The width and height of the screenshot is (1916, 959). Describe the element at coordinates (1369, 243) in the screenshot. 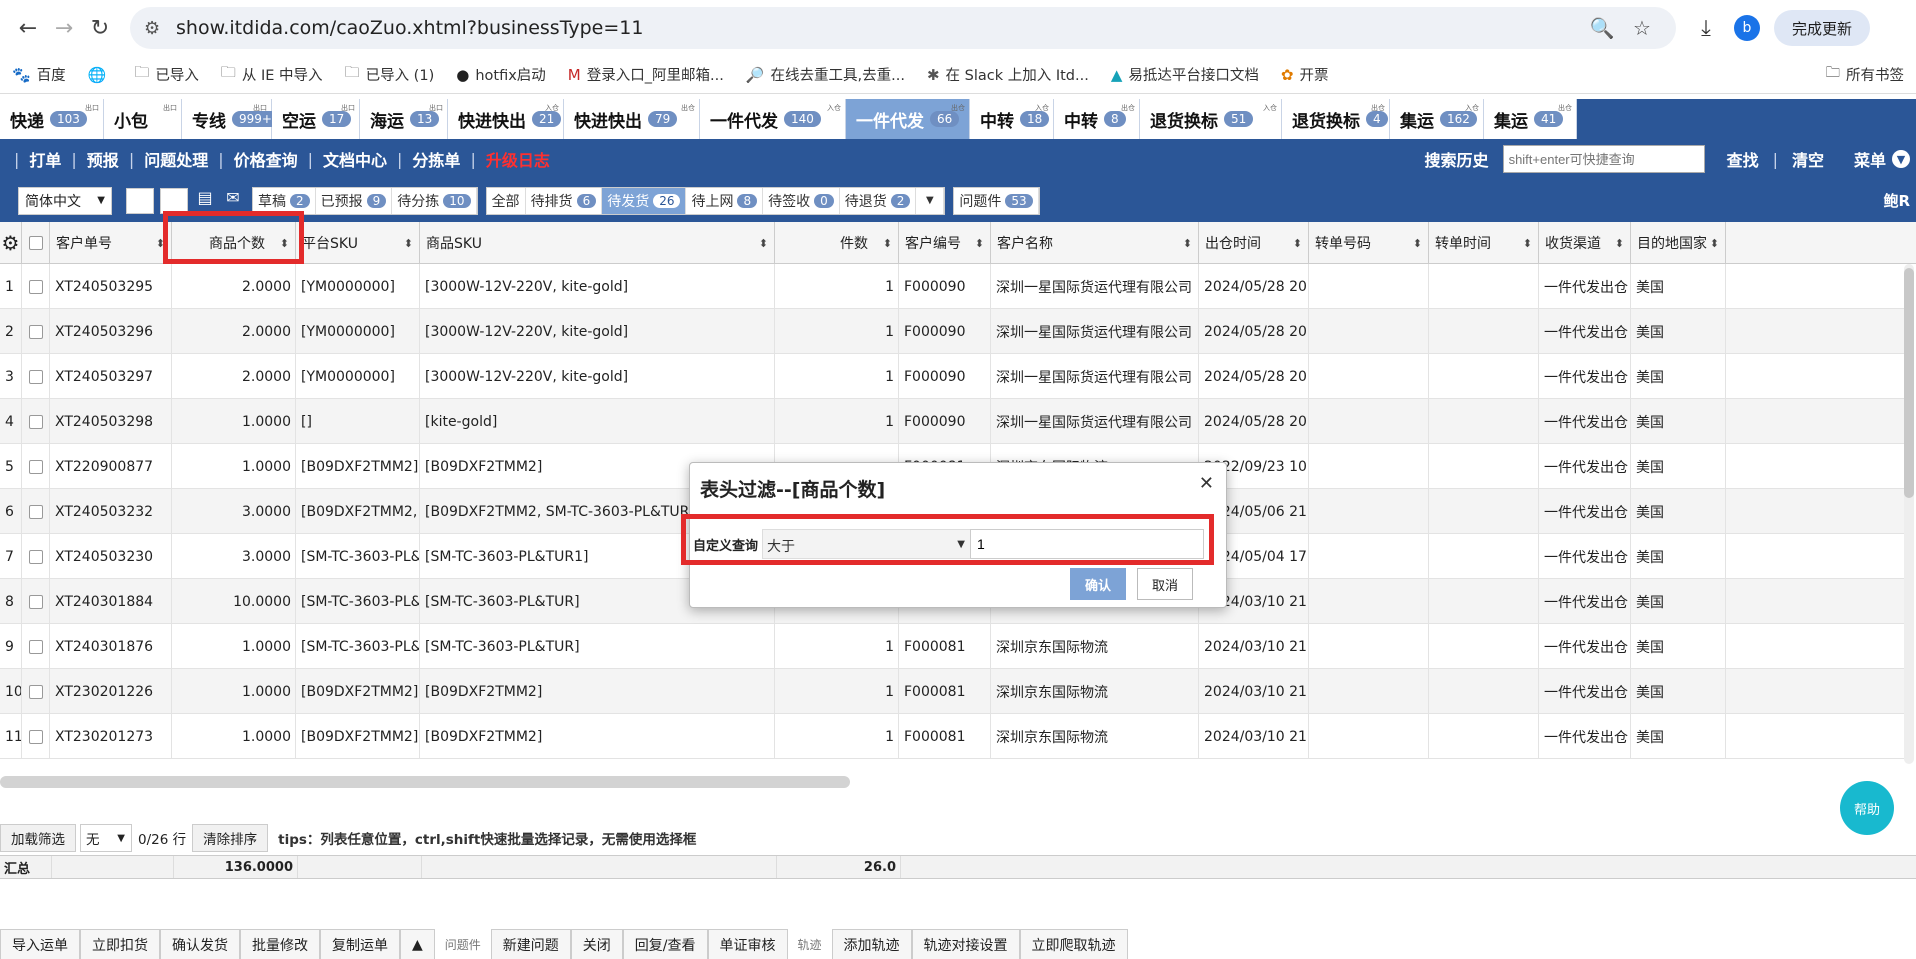

I see `column-header: 转单号码 ⬍` at that location.